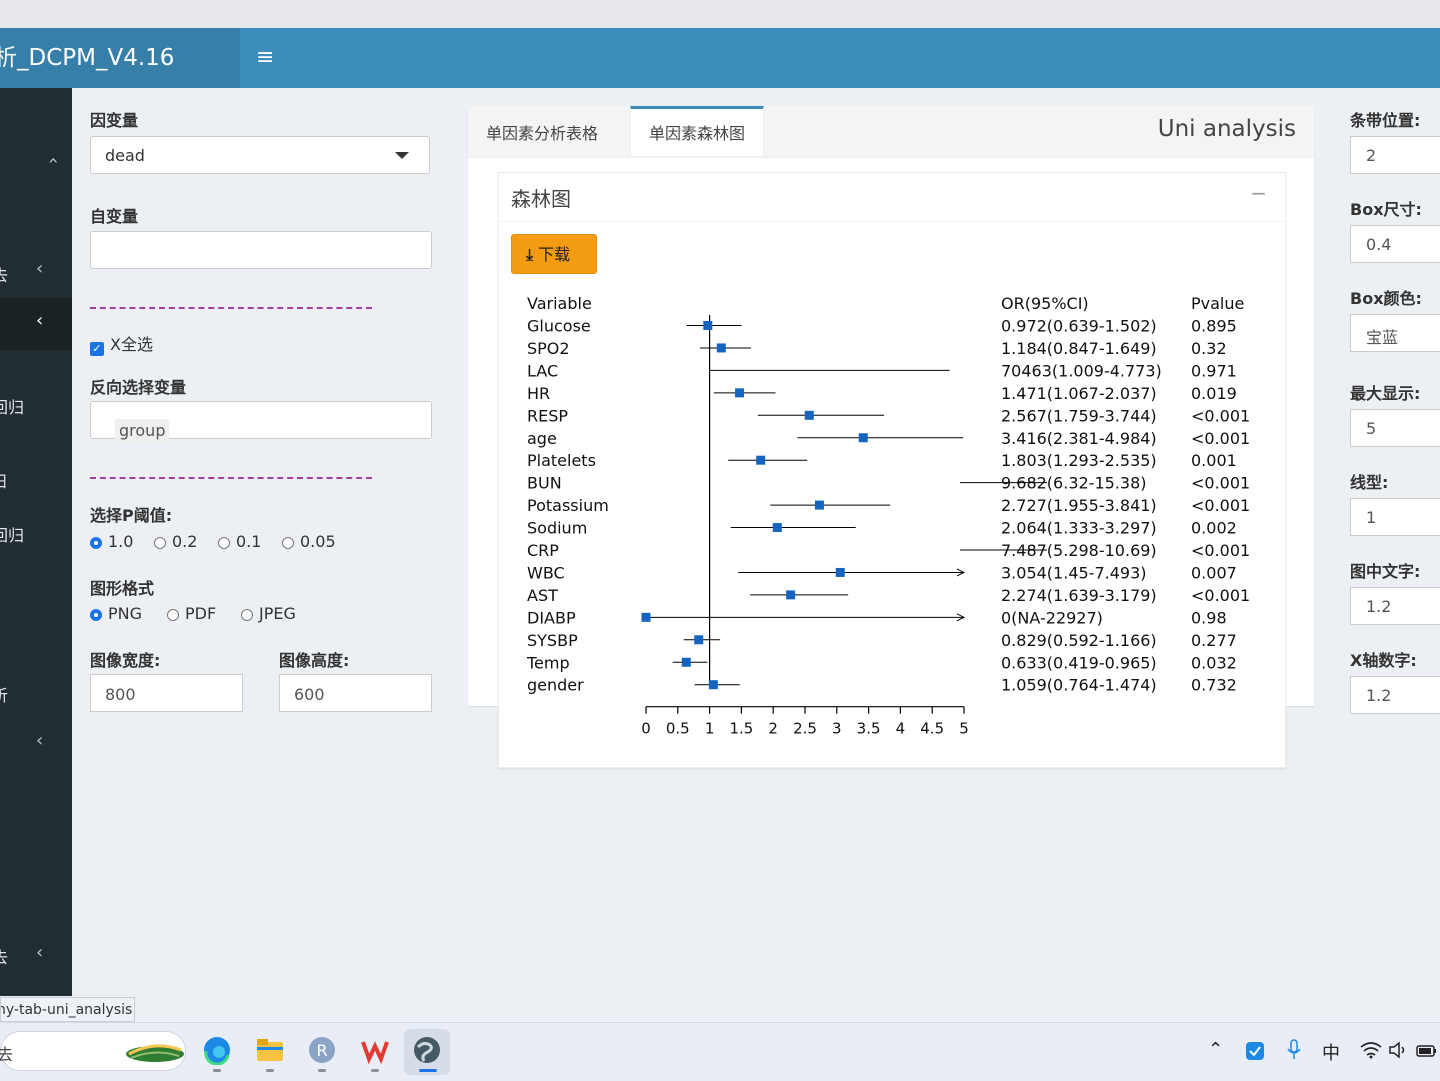 The width and height of the screenshot is (1440, 1081). I want to click on reverse-select-input: deadgroup, so click(261, 422).